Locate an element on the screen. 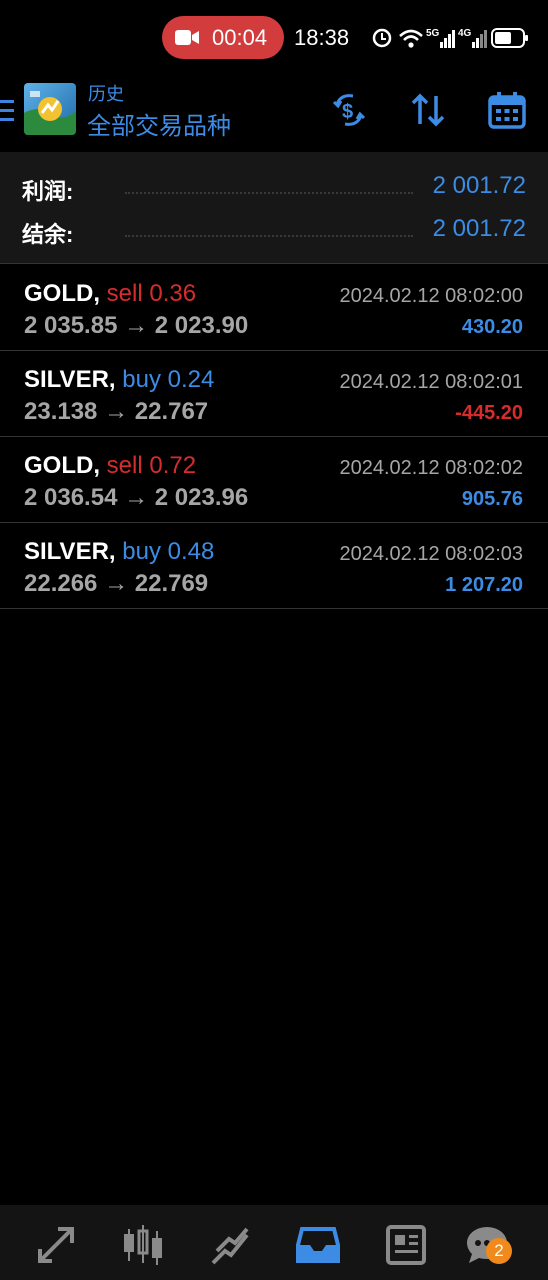 This screenshot has height=1280, width=548. wifi-icon is located at coordinates (411, 38).